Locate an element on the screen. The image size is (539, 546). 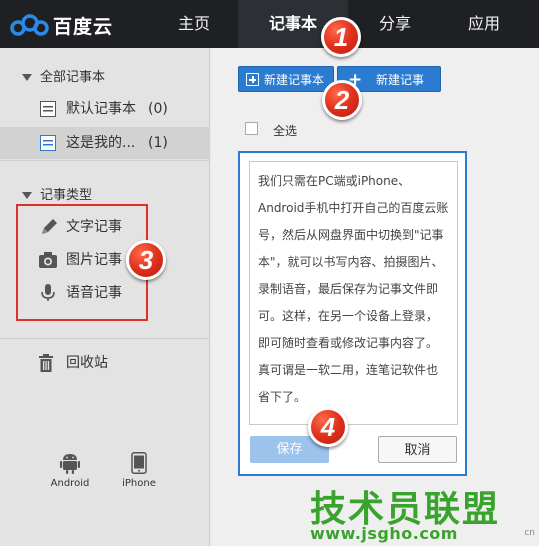
sidebar-item-my-notebook: 这是我的... (1) is located at coordinates (105, 143).